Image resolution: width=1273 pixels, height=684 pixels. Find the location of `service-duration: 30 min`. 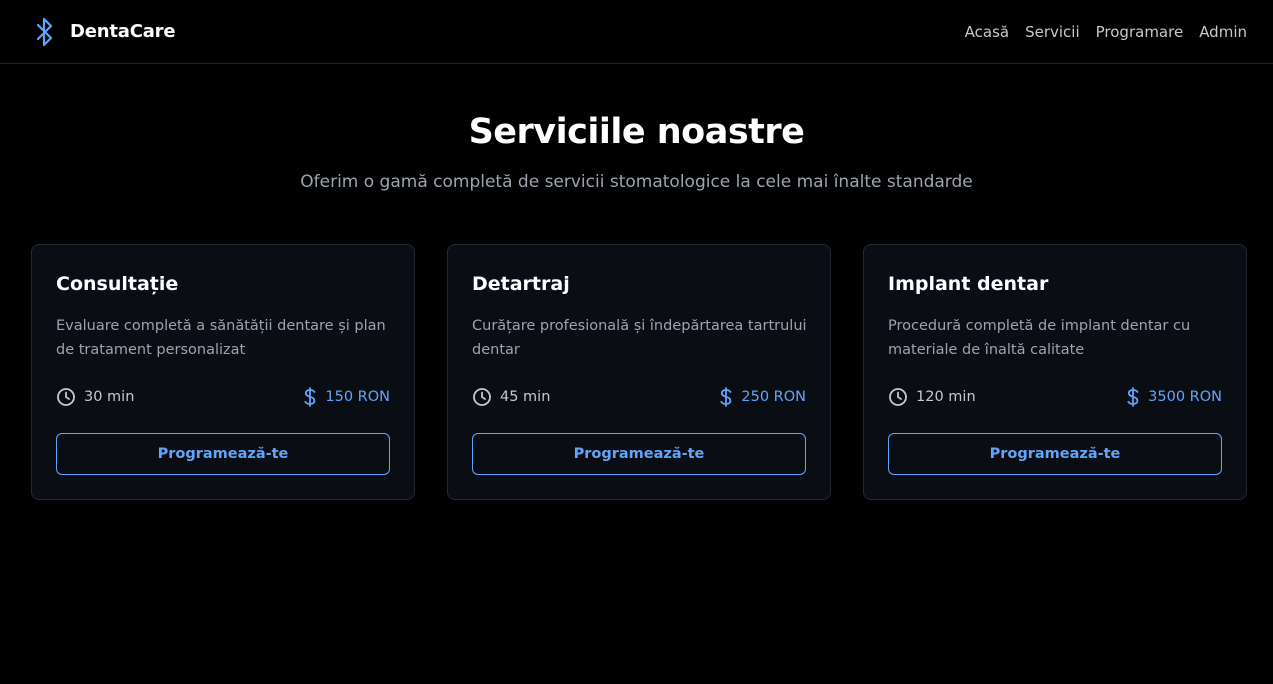

service-duration: 30 min is located at coordinates (95, 397).